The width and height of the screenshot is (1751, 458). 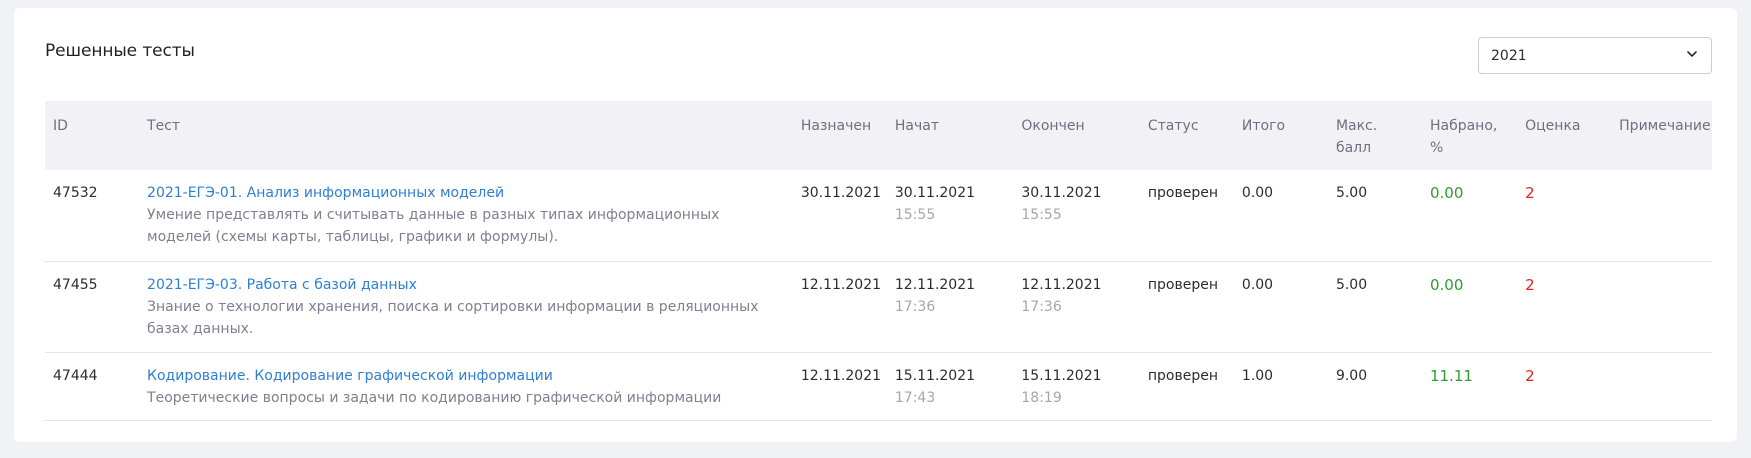 I want to click on col-header-started: Начат, so click(x=950, y=135).